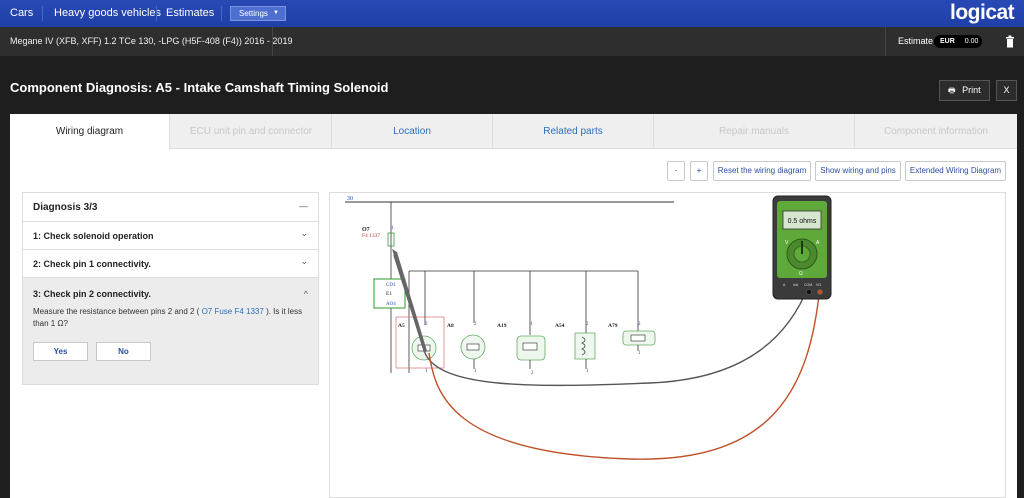 This screenshot has height=498, width=1024. I want to click on step-label: 3: Check pin 2 connectivity., so click(92, 294).